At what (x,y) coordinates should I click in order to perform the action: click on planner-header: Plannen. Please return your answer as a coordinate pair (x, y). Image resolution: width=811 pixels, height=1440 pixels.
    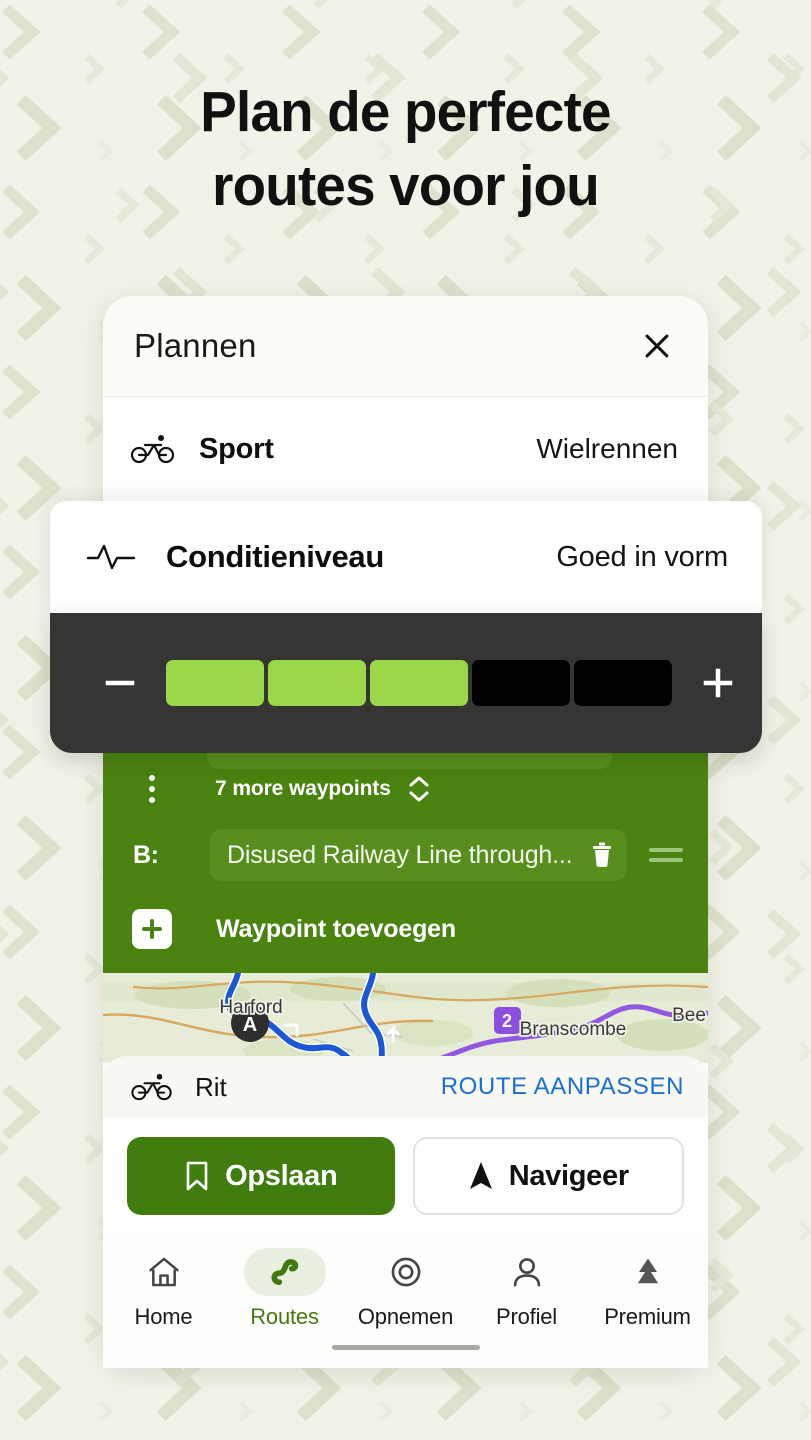
    Looking at the image, I should click on (405, 346).